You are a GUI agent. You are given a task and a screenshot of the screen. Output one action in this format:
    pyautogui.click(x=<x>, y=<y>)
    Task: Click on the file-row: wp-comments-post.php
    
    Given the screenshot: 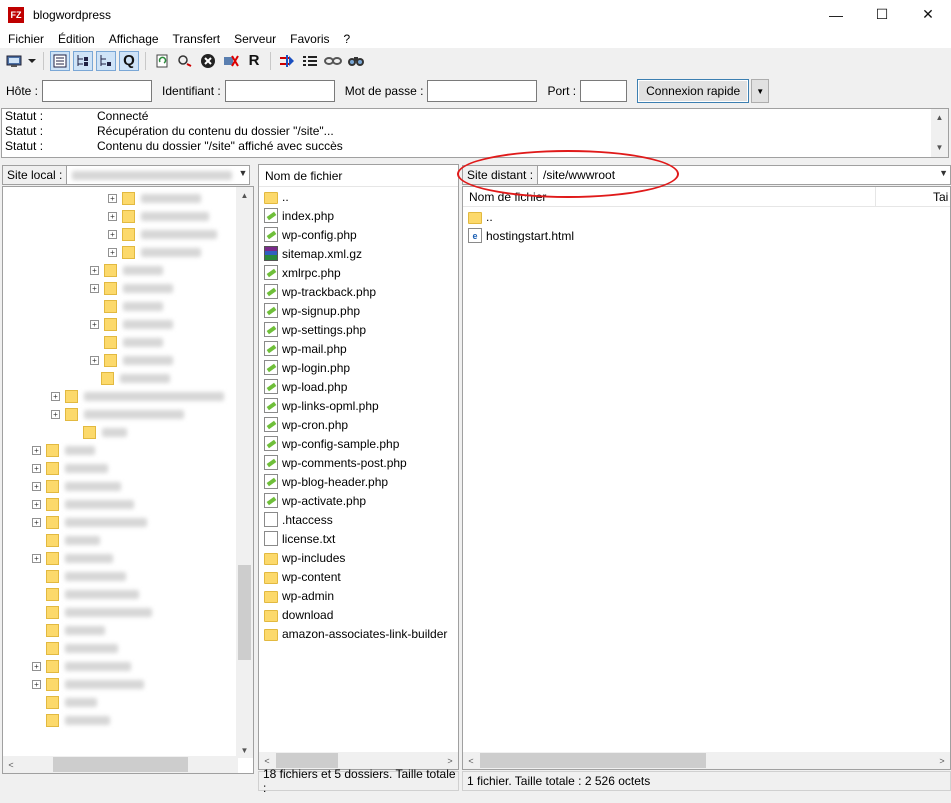 What is the action you would take?
    pyautogui.click(x=358, y=462)
    